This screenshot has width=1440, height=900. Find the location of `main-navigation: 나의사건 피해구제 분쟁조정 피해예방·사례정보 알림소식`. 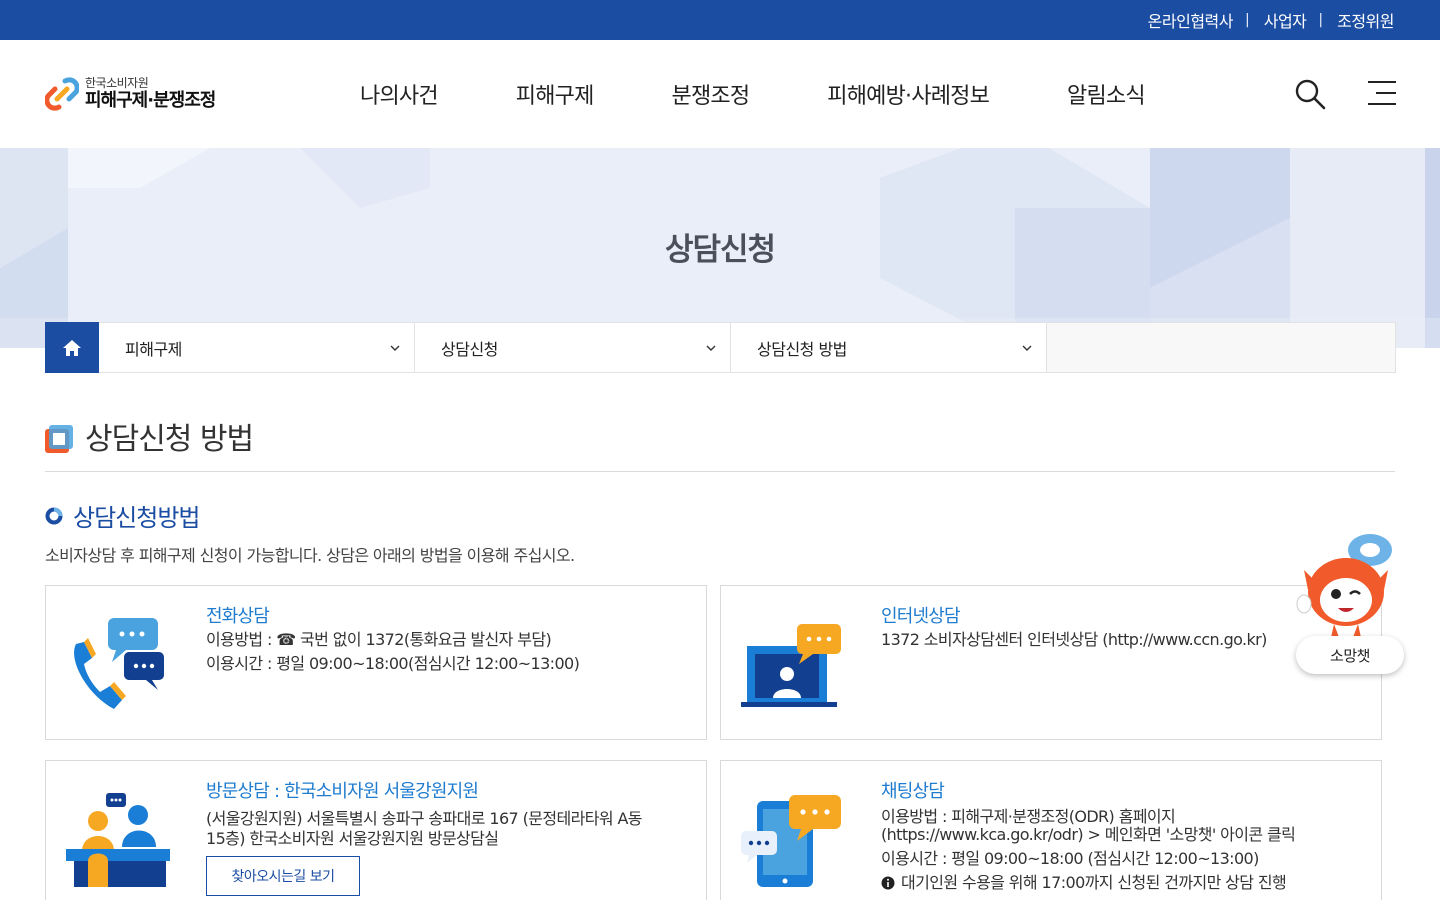

main-navigation: 나의사건 피해구제 분쟁조정 피해예방·사례정보 알림소식 is located at coordinates (753, 94).